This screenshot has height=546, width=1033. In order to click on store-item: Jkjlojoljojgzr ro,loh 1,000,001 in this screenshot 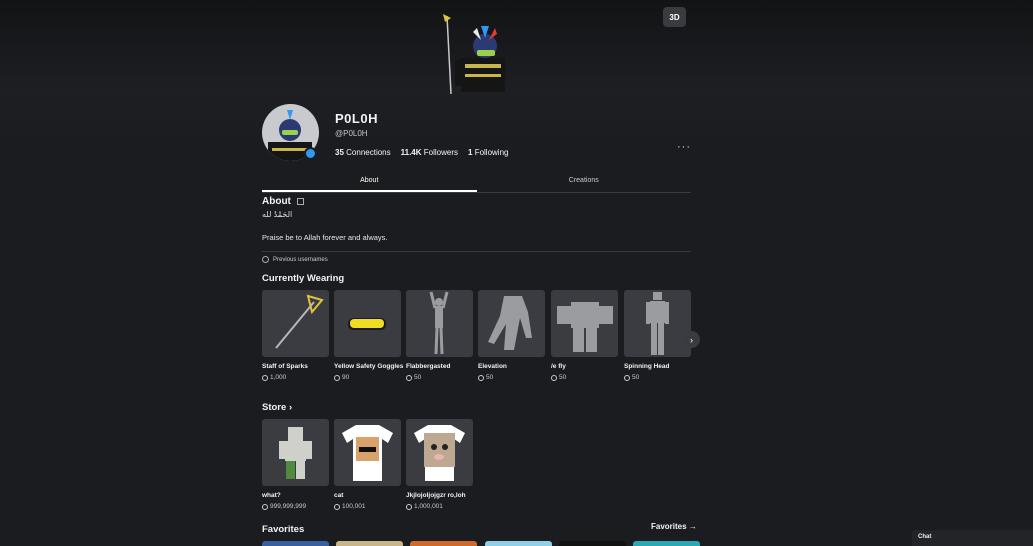, I will do `click(439, 464)`.